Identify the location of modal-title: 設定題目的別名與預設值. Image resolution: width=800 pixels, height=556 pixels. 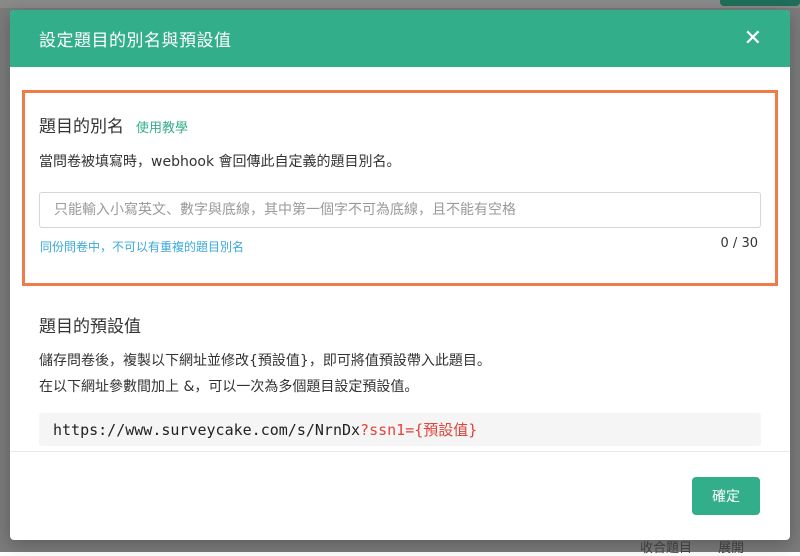
(135, 41).